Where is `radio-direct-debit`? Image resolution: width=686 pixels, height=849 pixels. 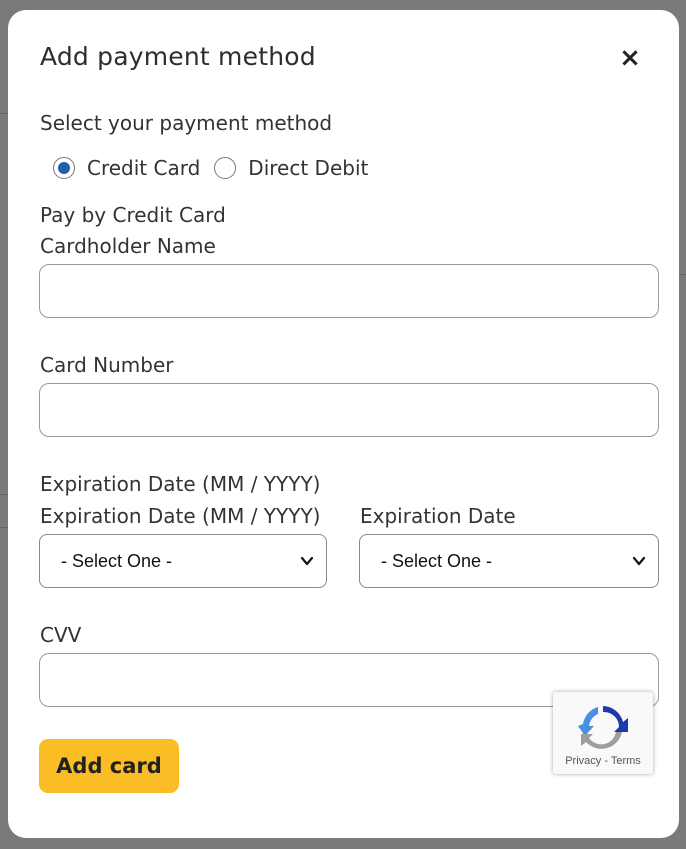
radio-direct-debit is located at coordinates (225, 168).